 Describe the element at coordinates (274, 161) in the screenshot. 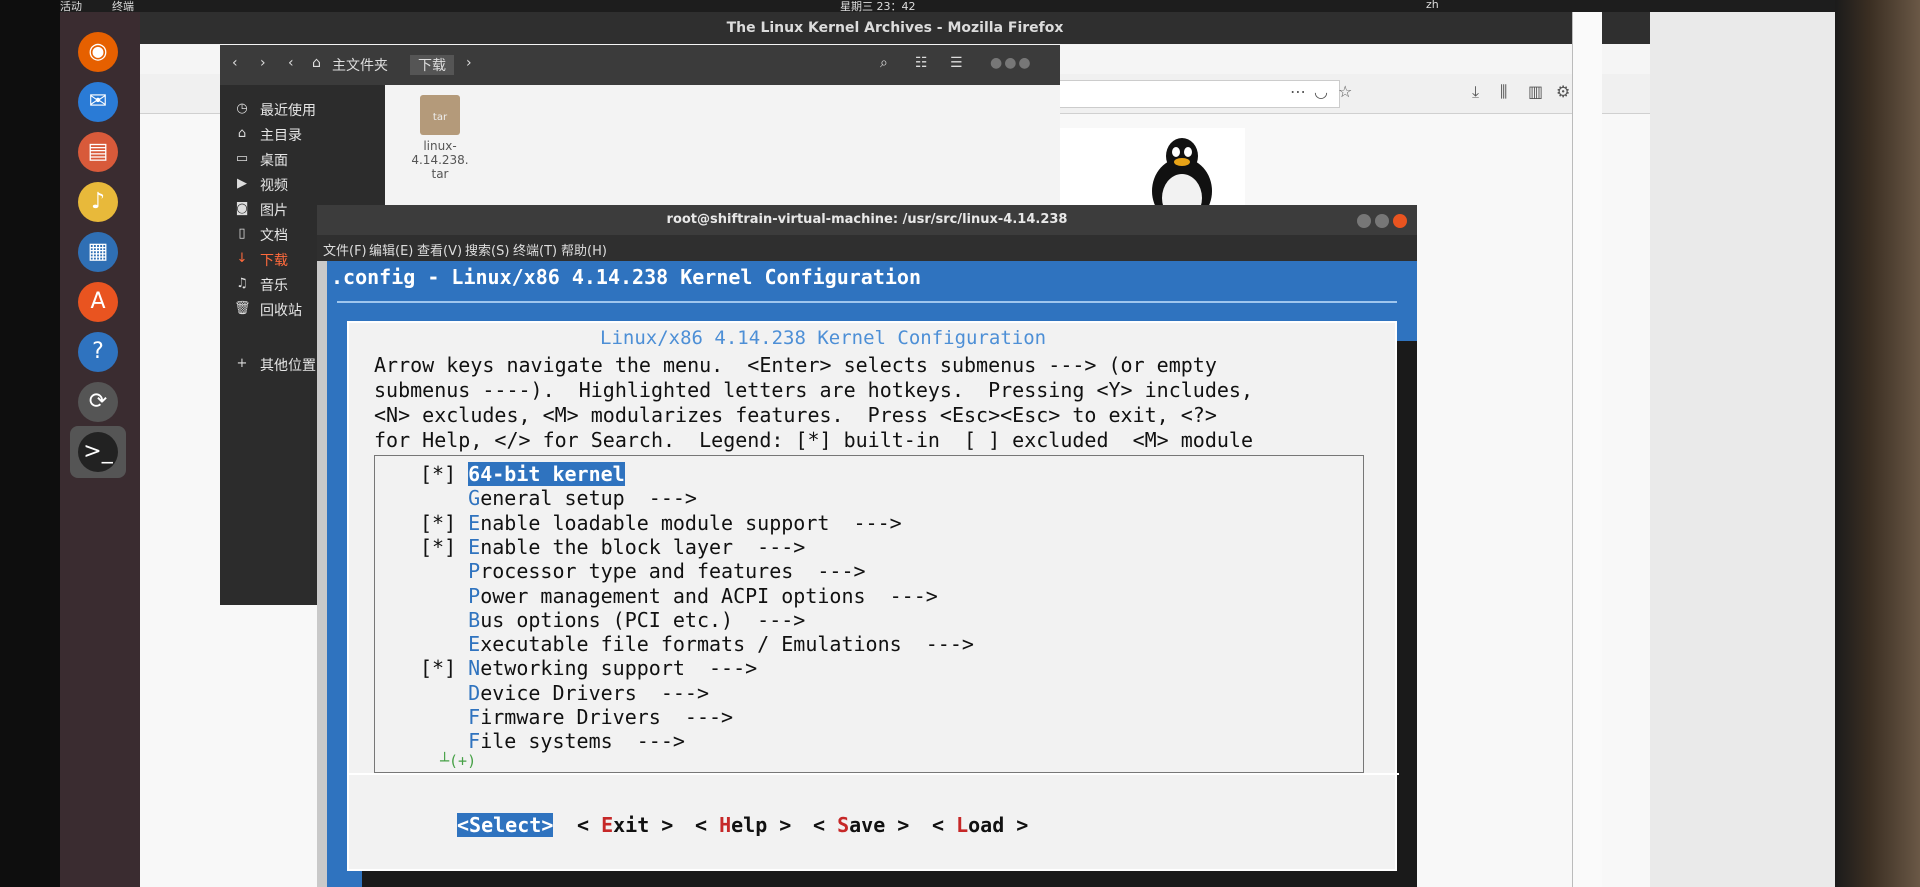

I see `sidebar-item-label: 桌面` at that location.